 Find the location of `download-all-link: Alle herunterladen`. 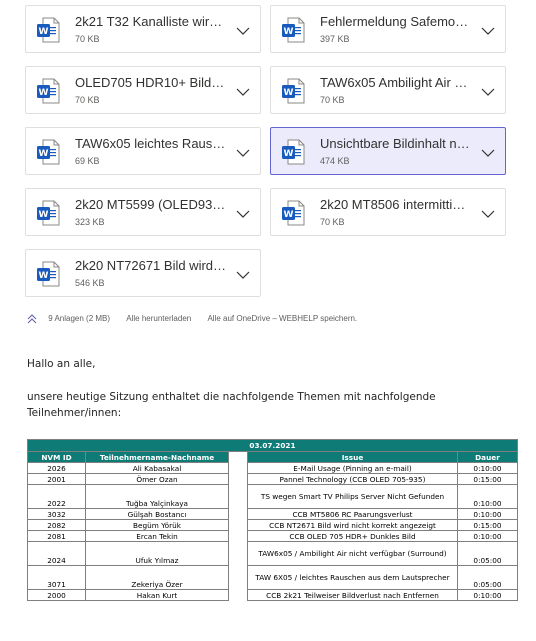

download-all-link: Alle herunterladen is located at coordinates (158, 319).